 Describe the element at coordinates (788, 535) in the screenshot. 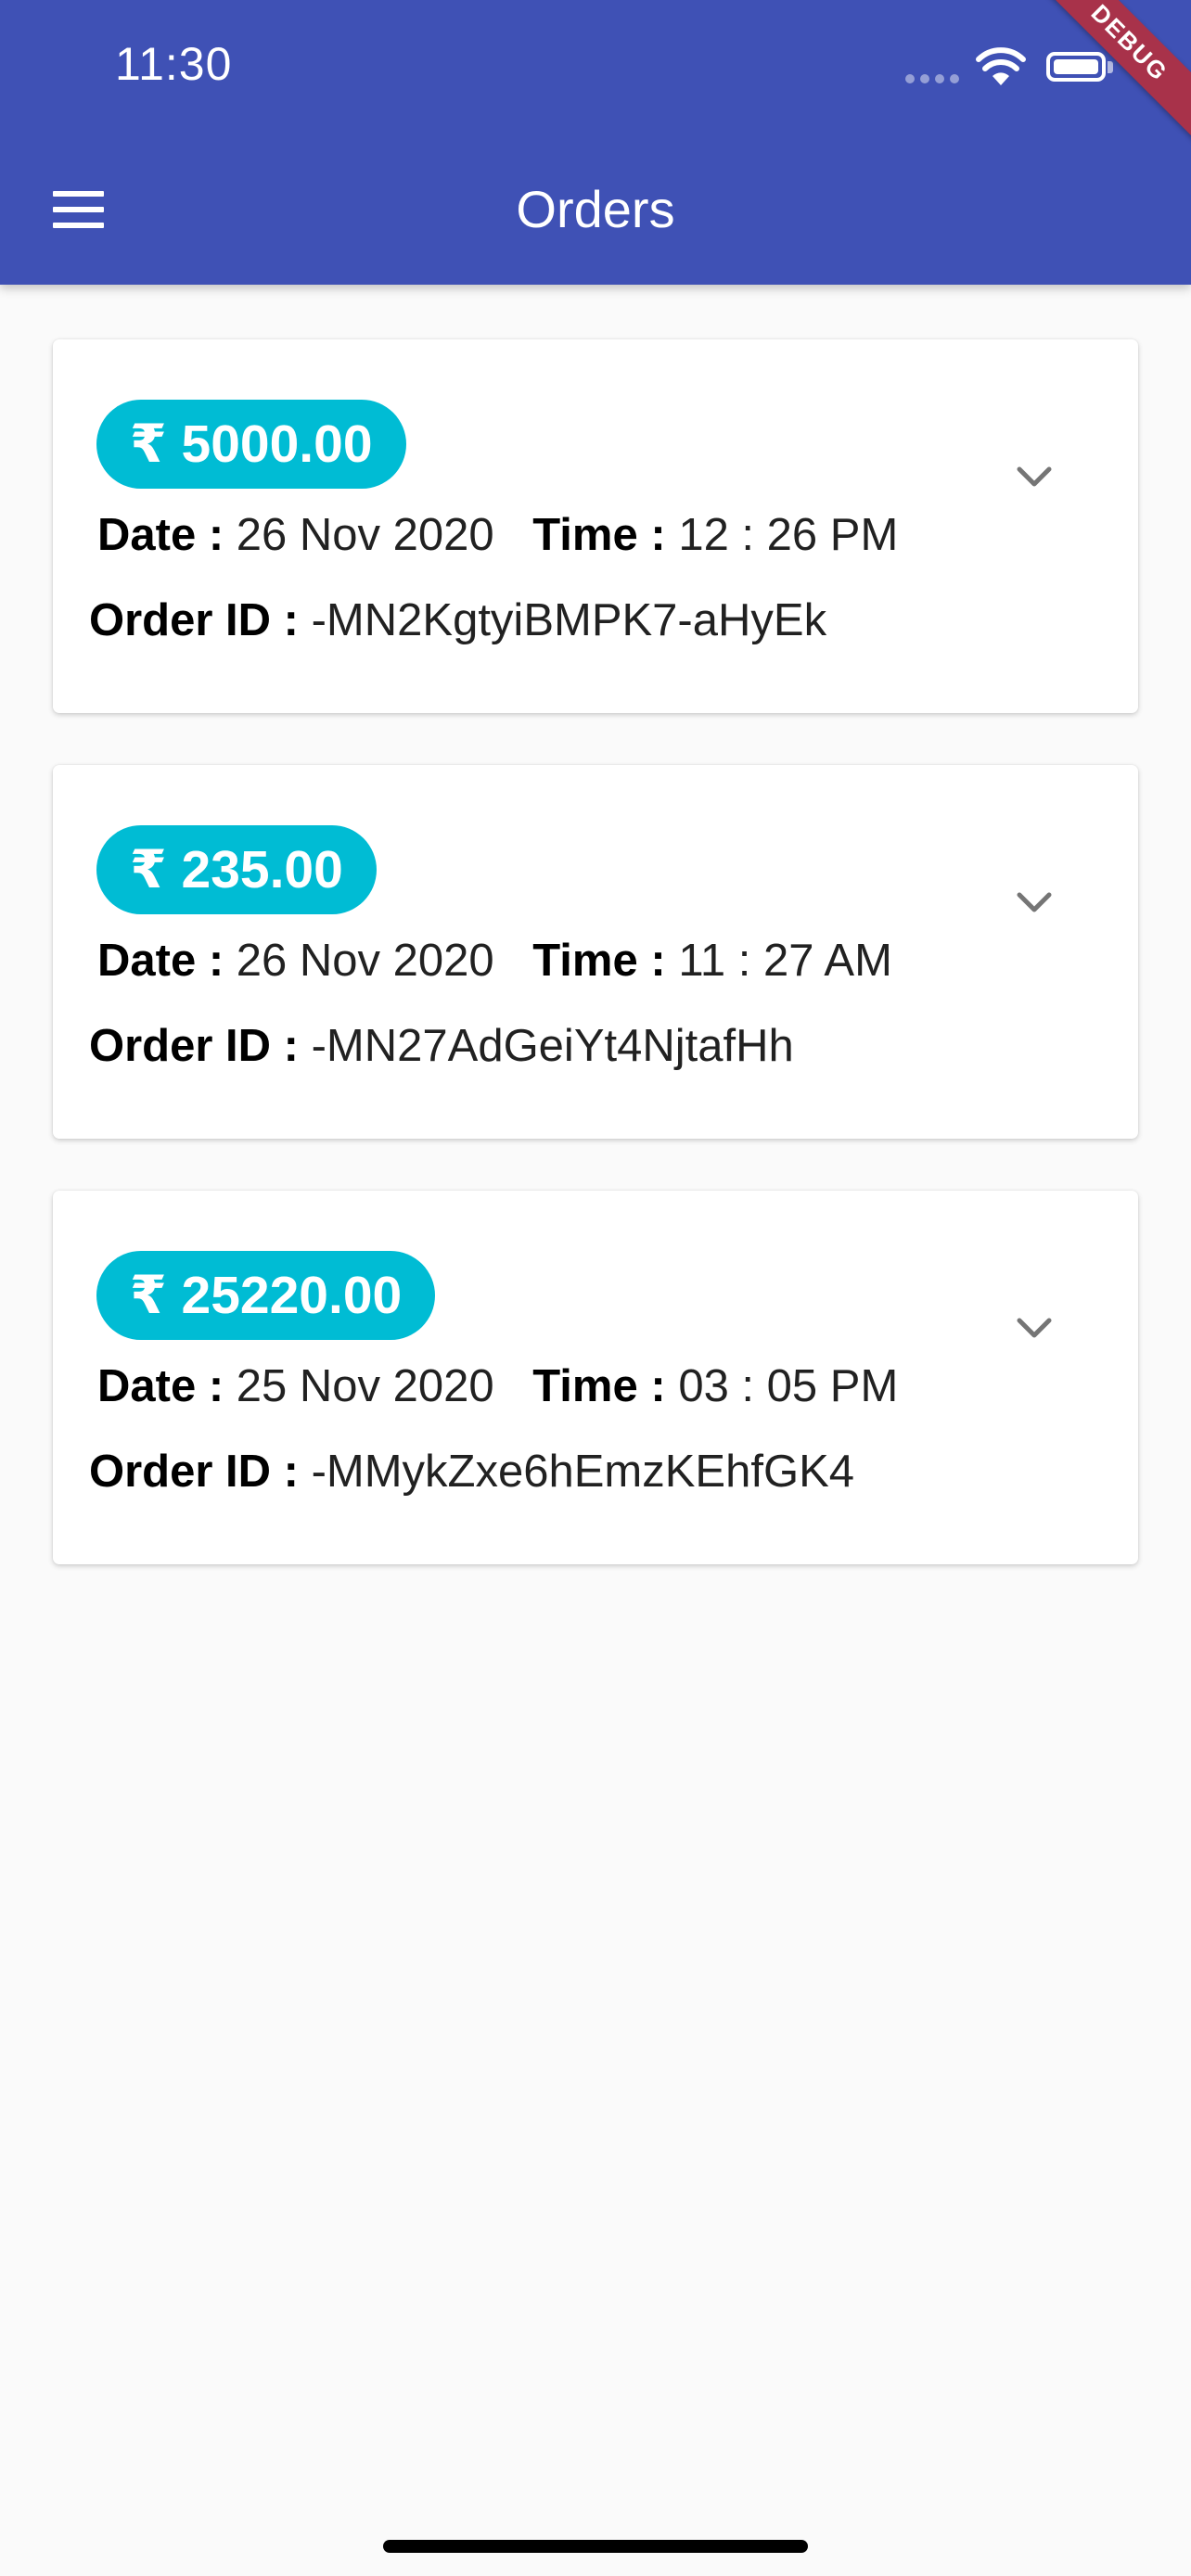

I see `order-time: 12 : 26 PM` at that location.